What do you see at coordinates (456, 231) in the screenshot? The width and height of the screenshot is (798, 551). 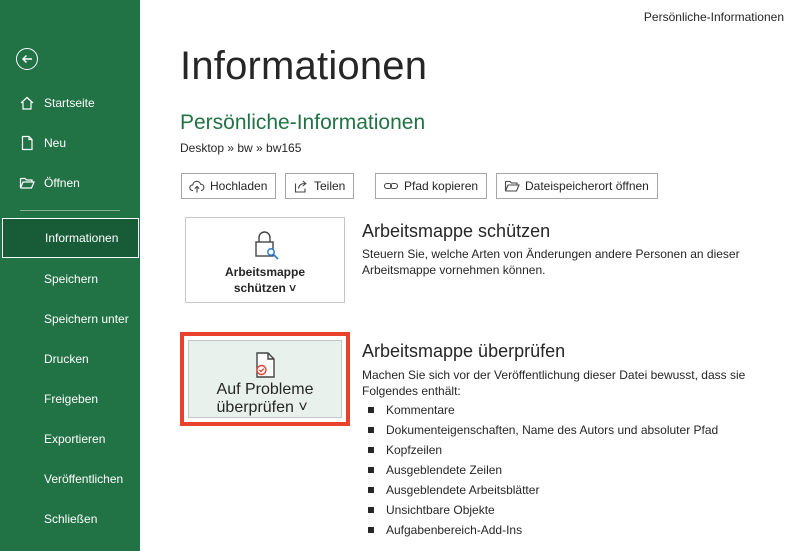 I see `protect-section-title: Arbeitsmappe schützen` at bounding box center [456, 231].